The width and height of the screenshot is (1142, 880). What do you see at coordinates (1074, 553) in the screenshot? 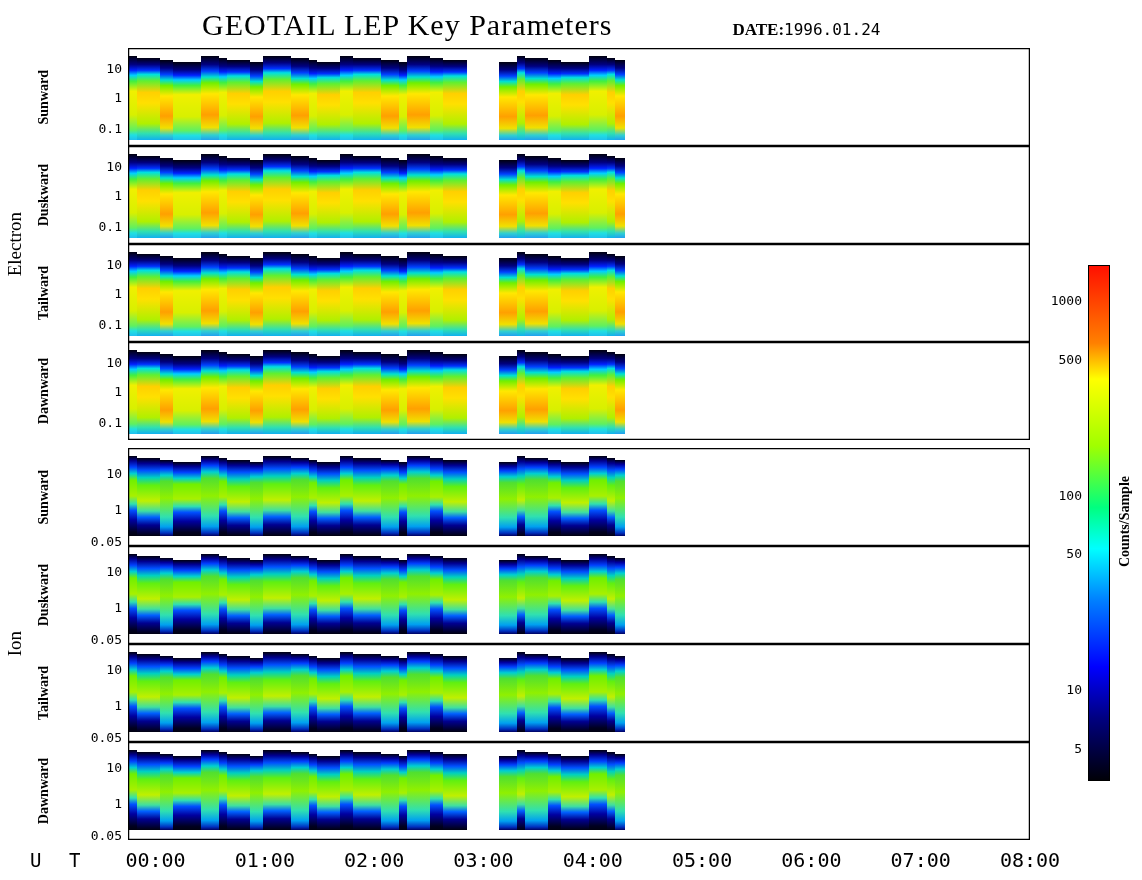
I see `colorbar-tick-label: 50` at bounding box center [1074, 553].